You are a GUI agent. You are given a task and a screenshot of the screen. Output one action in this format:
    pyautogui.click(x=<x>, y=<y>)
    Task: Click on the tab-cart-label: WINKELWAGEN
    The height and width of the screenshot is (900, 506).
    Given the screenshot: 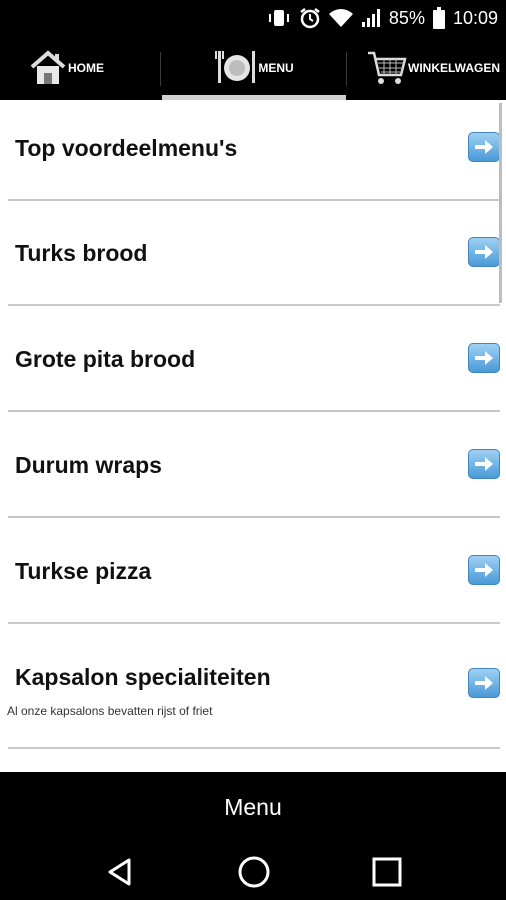 What is the action you would take?
    pyautogui.click(x=454, y=68)
    